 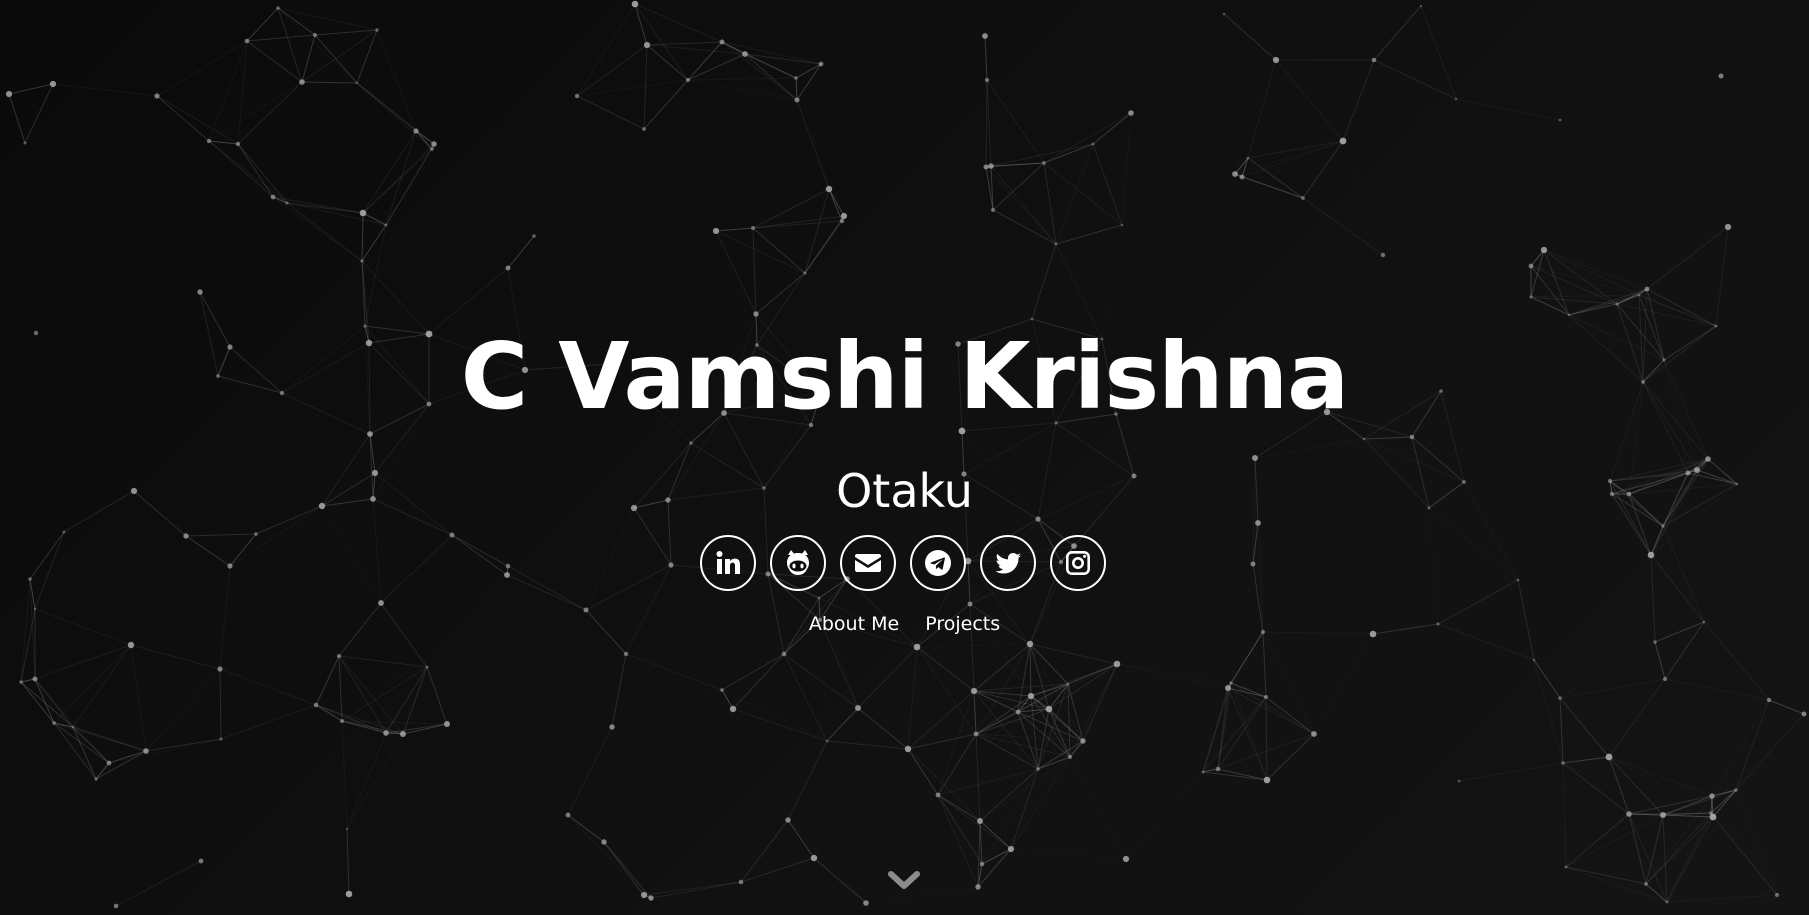 What do you see at coordinates (854, 624) in the screenshot?
I see `about-me-link: About Me` at bounding box center [854, 624].